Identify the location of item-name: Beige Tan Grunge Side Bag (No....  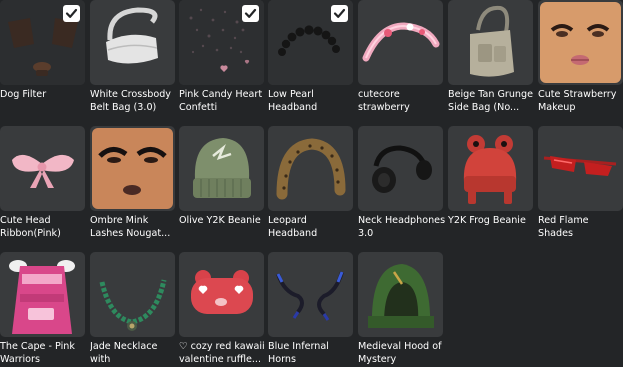
(492, 101).